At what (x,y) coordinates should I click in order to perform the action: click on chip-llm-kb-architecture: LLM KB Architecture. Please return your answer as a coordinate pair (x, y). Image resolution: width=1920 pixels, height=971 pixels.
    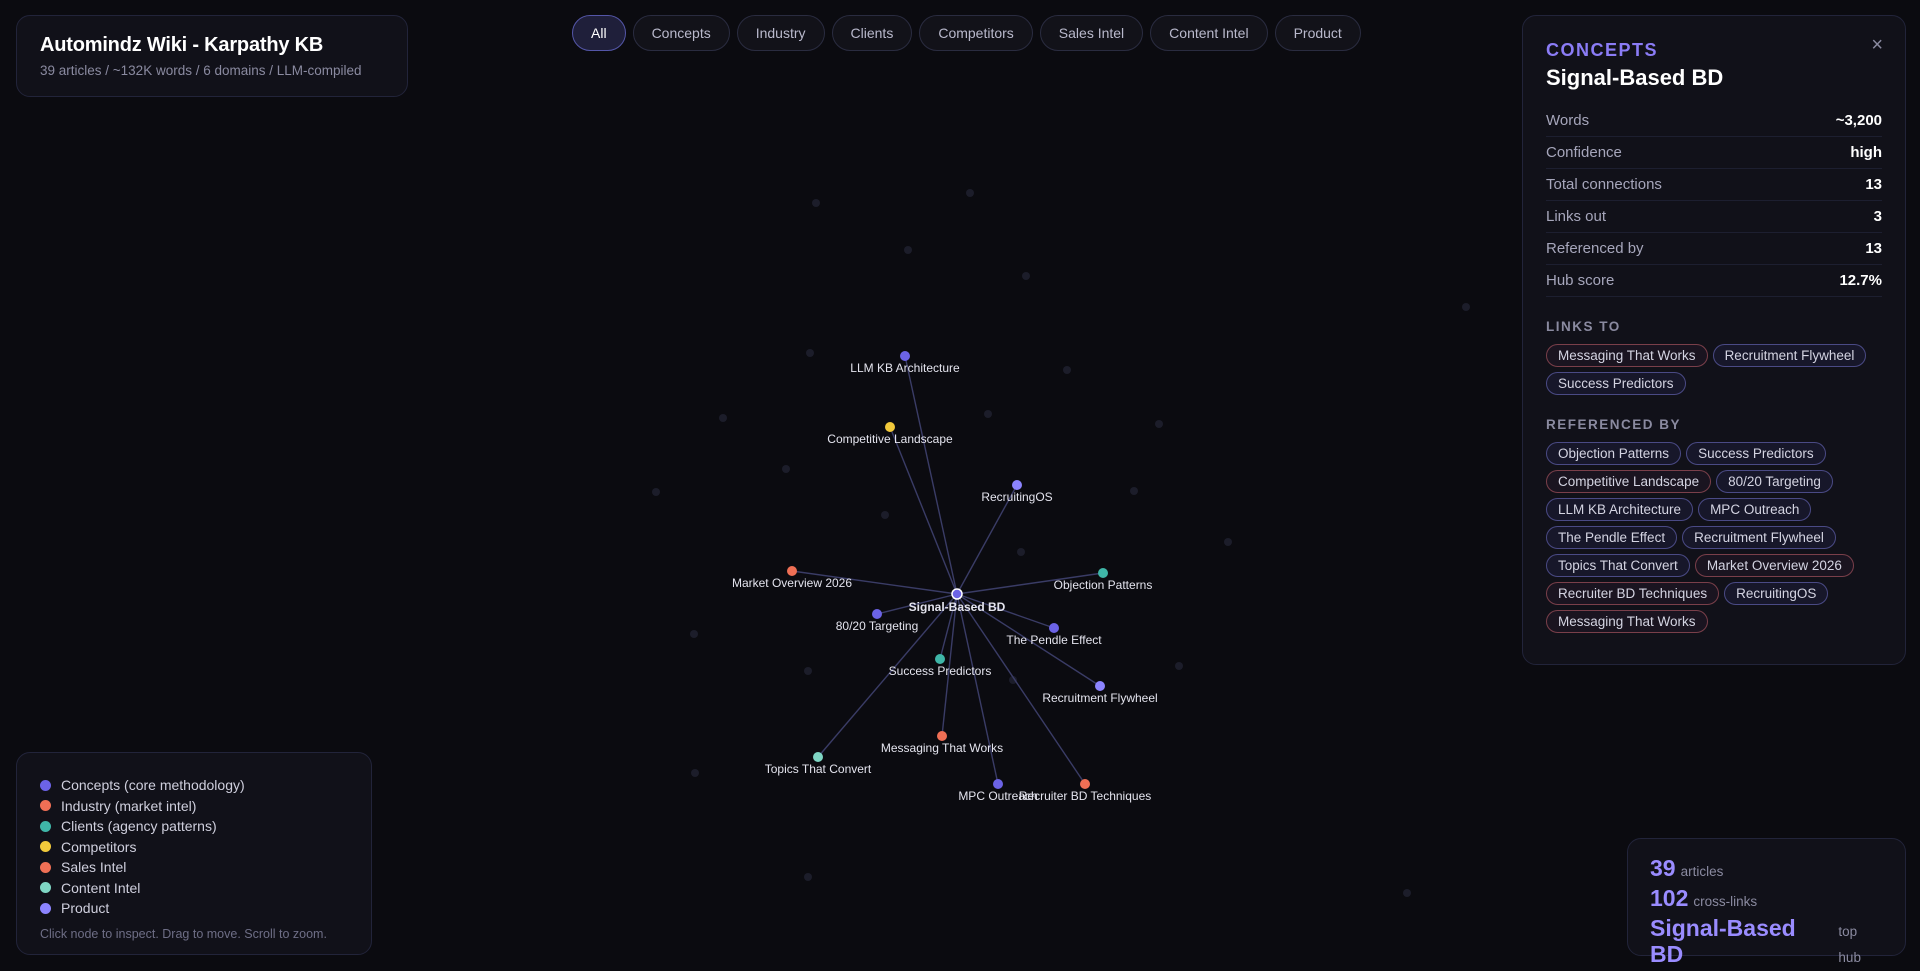
    Looking at the image, I should click on (1620, 509).